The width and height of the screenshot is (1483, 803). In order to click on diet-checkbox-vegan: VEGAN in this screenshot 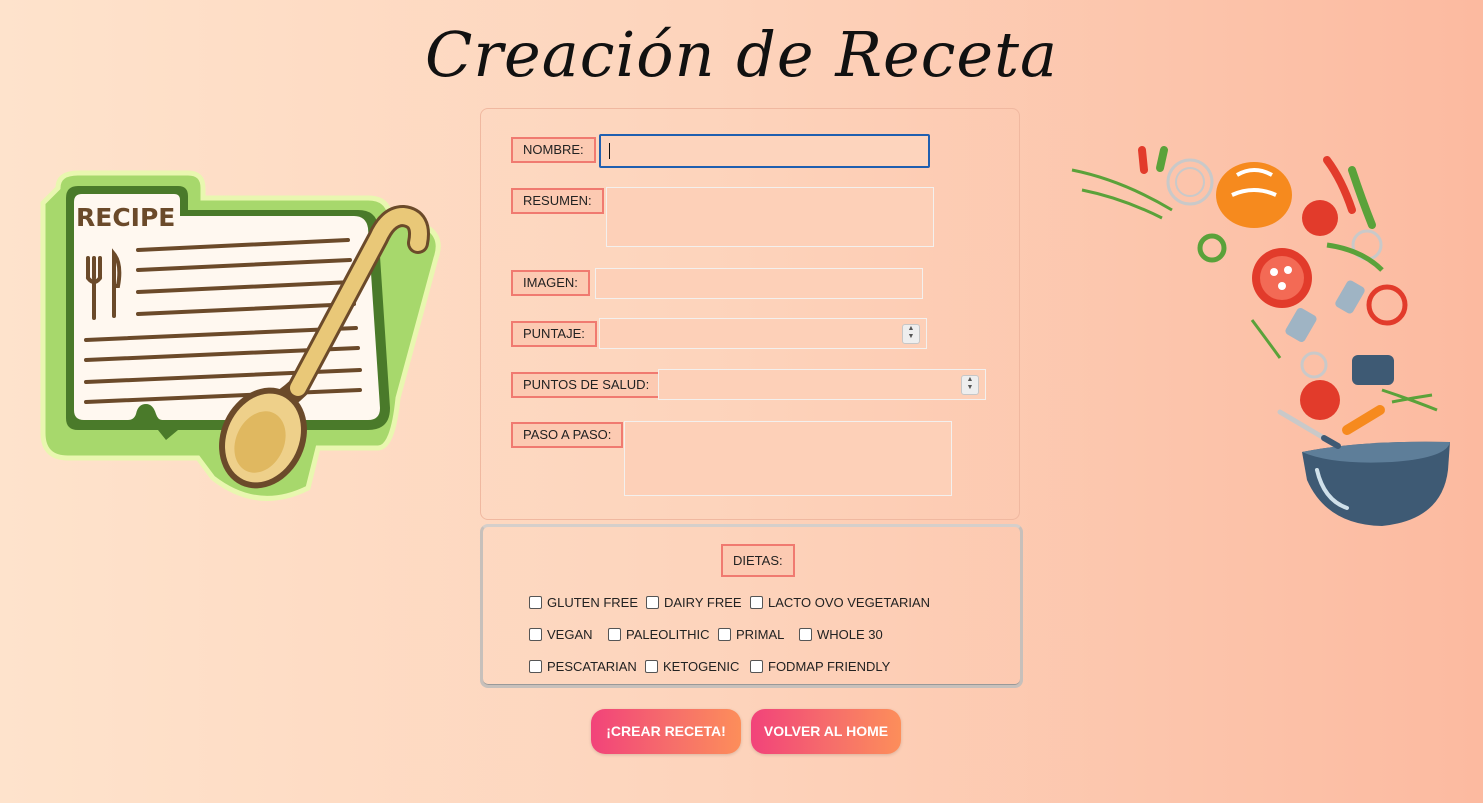, I will do `click(561, 634)`.